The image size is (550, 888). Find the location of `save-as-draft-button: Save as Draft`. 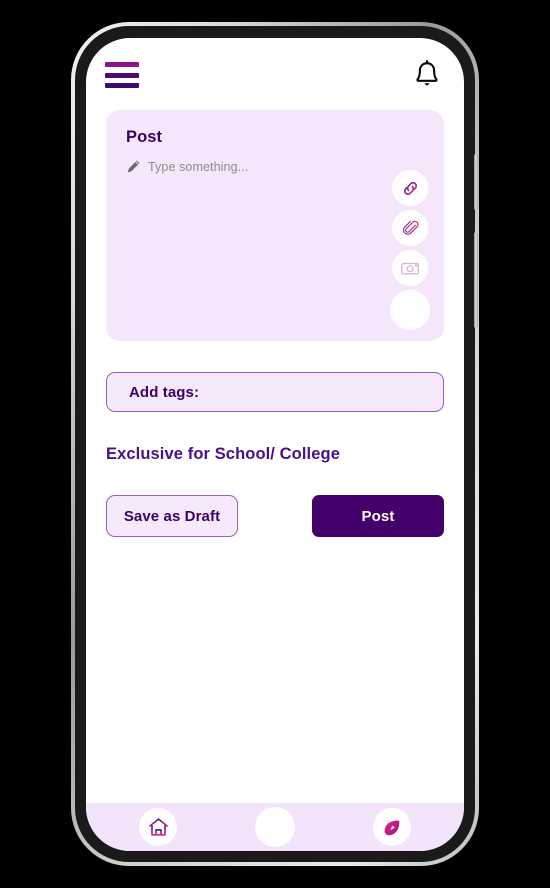

save-as-draft-button: Save as Draft is located at coordinates (172, 516).